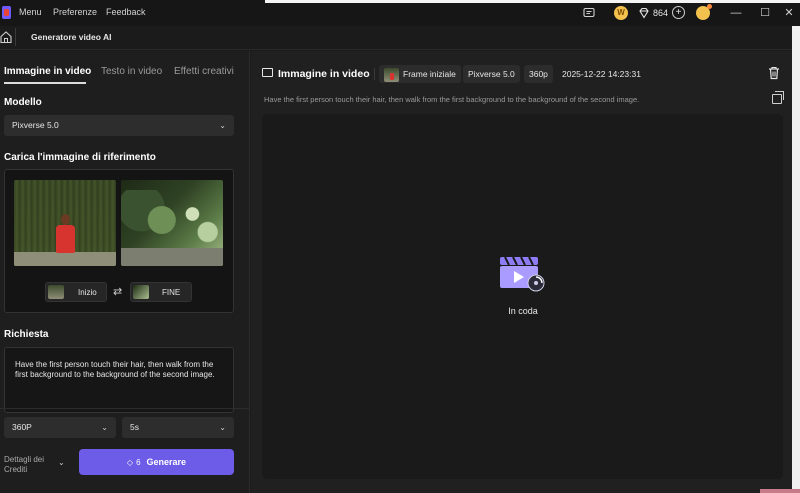 This screenshot has height=493, width=800. I want to click on diamond-icon: ◇, so click(130, 462).